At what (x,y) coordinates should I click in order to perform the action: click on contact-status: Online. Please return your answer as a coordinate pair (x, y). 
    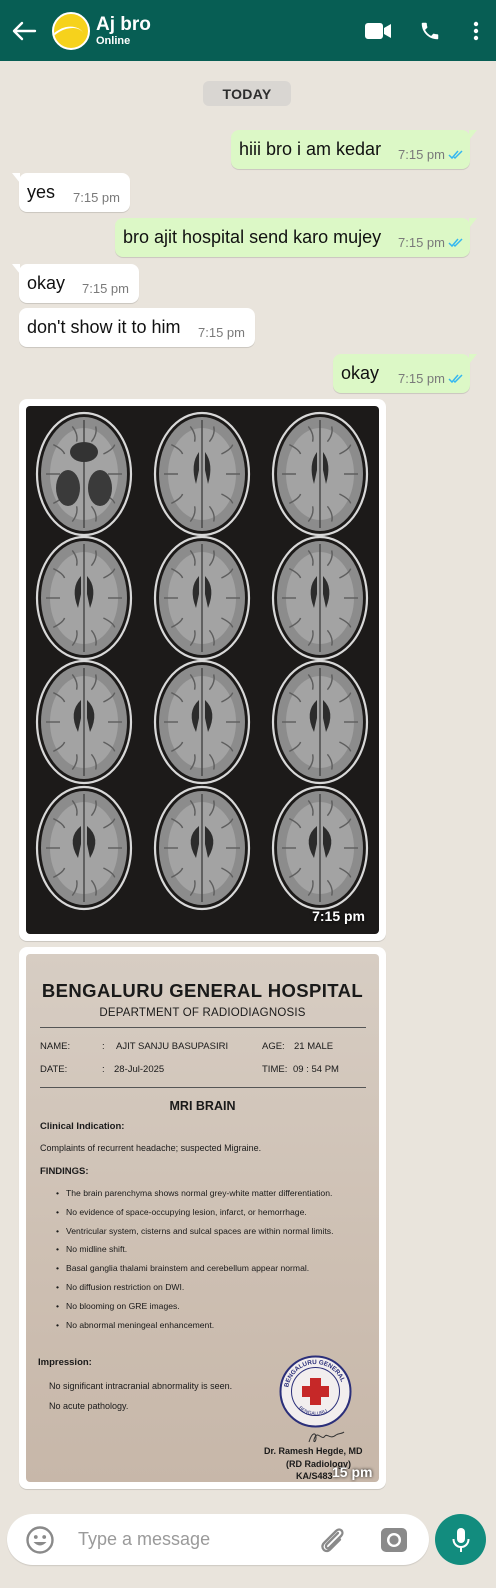
    Looking at the image, I should click on (113, 41).